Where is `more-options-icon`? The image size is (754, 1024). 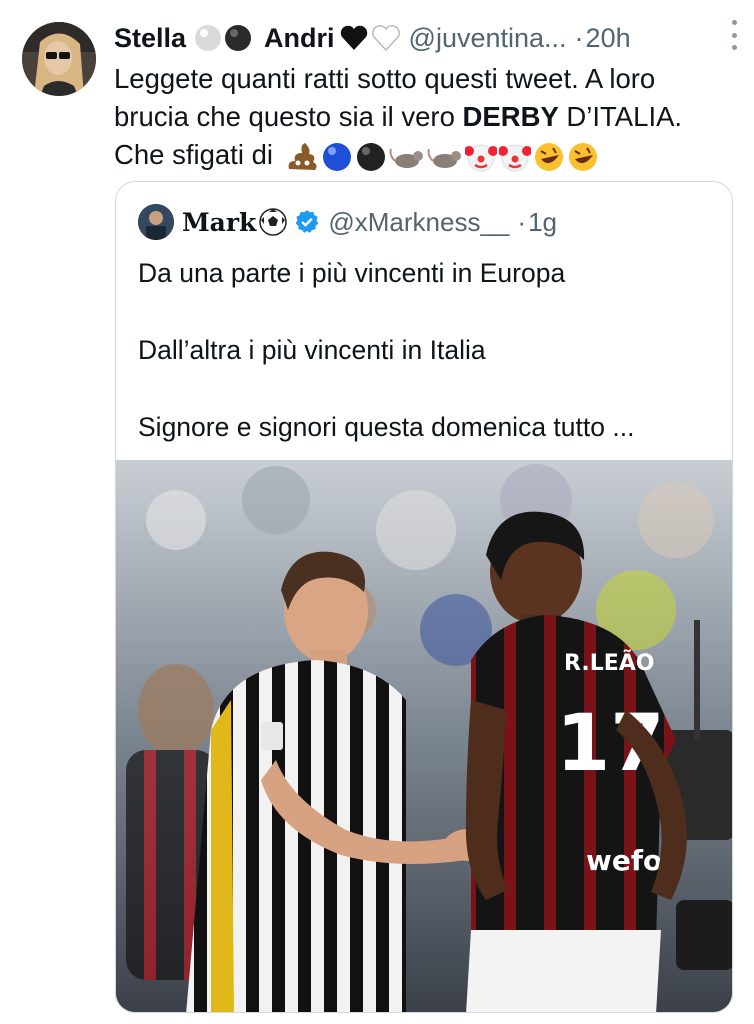
more-options-icon is located at coordinates (734, 35).